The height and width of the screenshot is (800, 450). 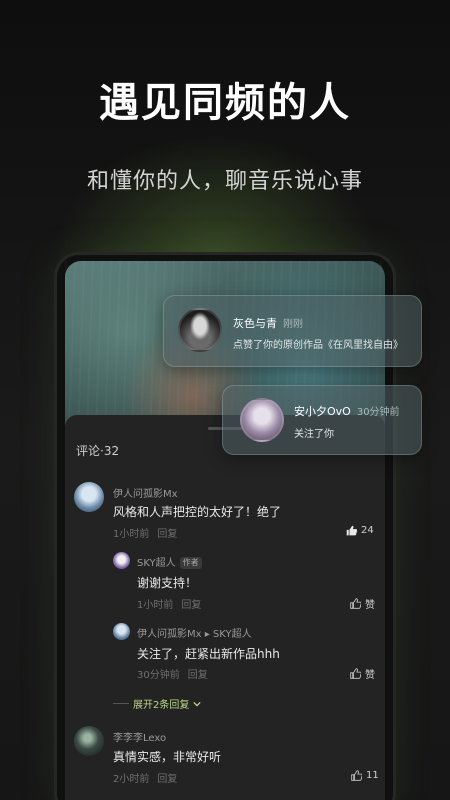 What do you see at coordinates (131, 779) in the screenshot?
I see `comment-time: 2小时前` at bounding box center [131, 779].